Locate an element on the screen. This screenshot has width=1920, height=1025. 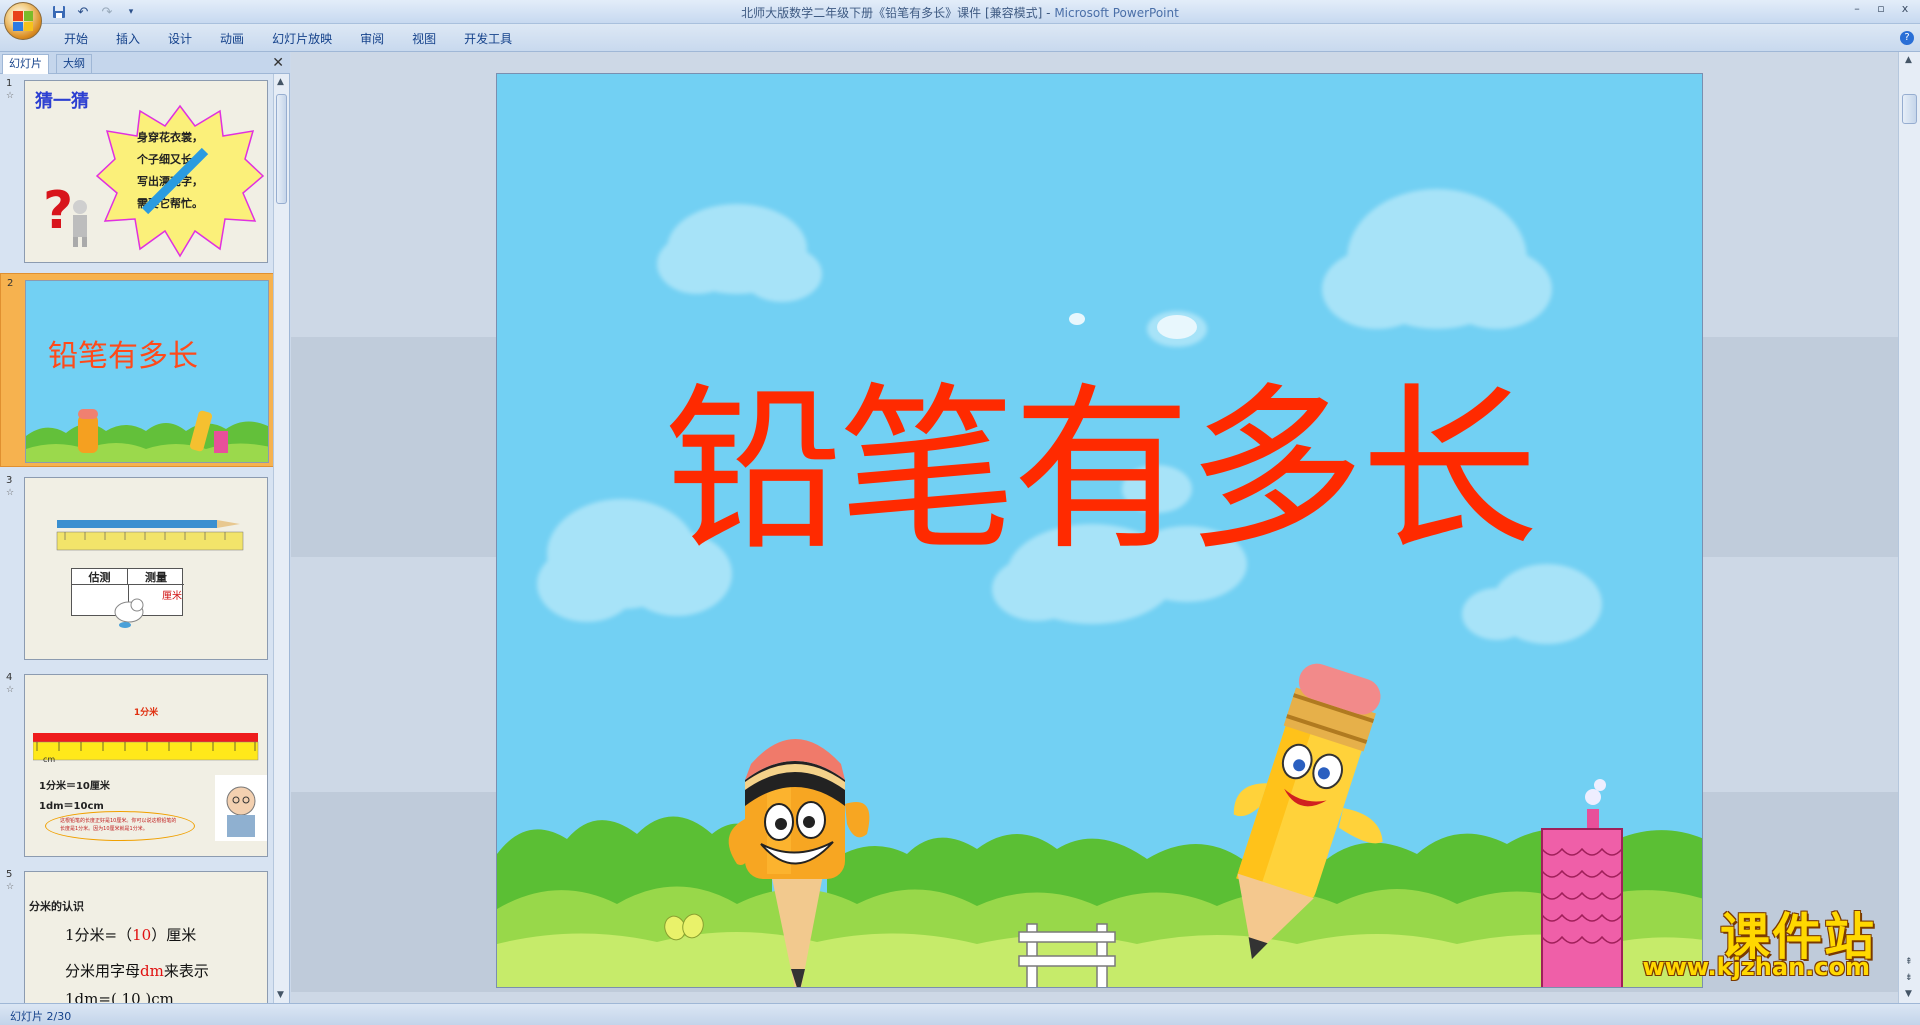
office-button is located at coordinates (23, 21).